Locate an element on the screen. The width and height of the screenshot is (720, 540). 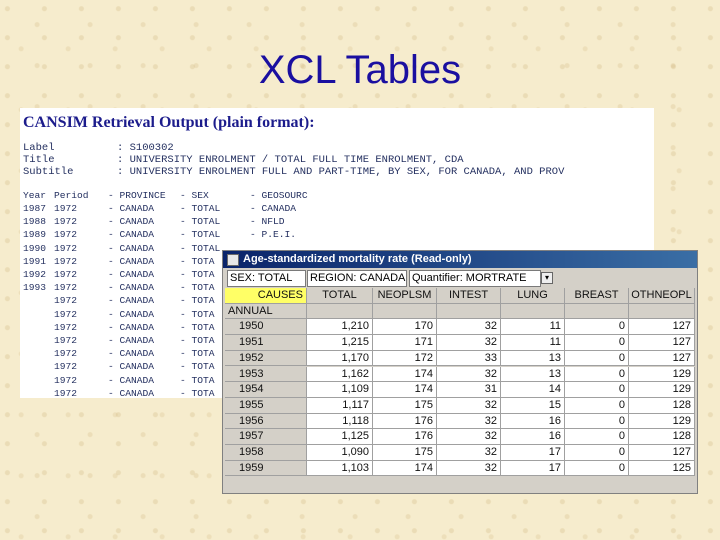
region-filter: REGION: CANADA is located at coordinates (357, 278).